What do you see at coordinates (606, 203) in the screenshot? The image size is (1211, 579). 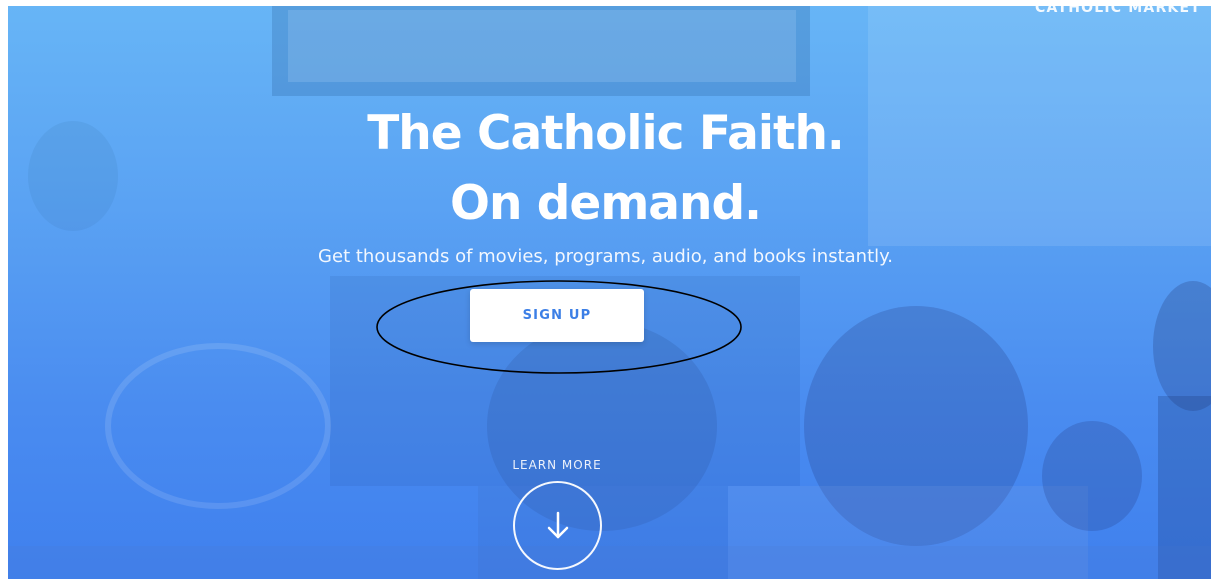 I see `hero-headline-line2: On demand.` at bounding box center [606, 203].